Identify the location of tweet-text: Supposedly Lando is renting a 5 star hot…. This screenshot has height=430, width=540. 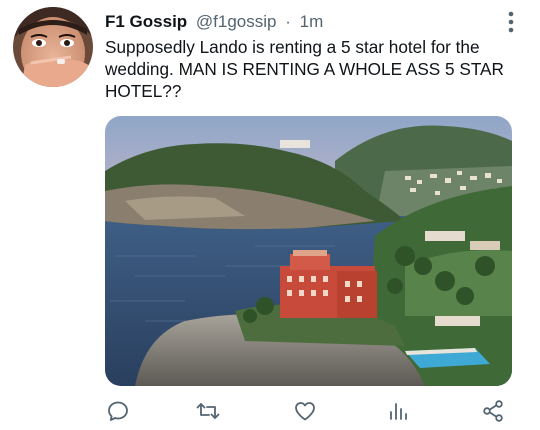
(304, 69).